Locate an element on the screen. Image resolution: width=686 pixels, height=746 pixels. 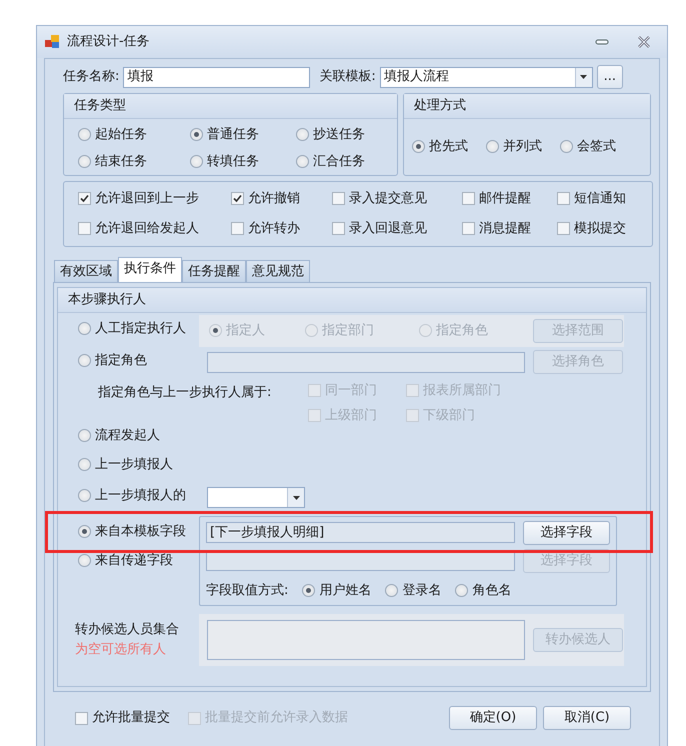
checkbox-label: 短信通知 is located at coordinates (600, 198).